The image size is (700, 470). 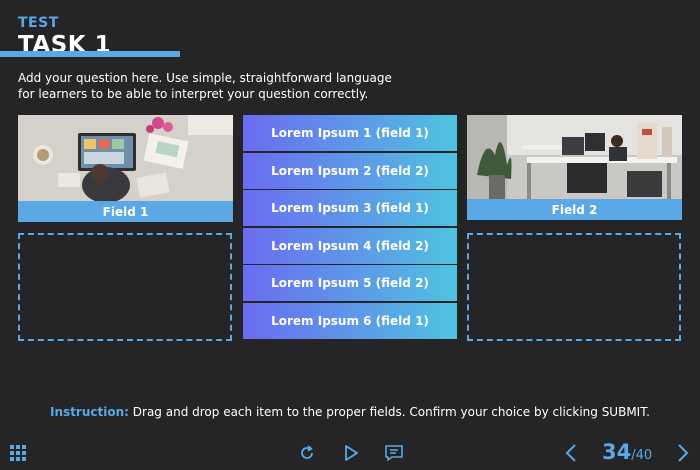 I want to click on field-2-image, so click(x=574, y=157).